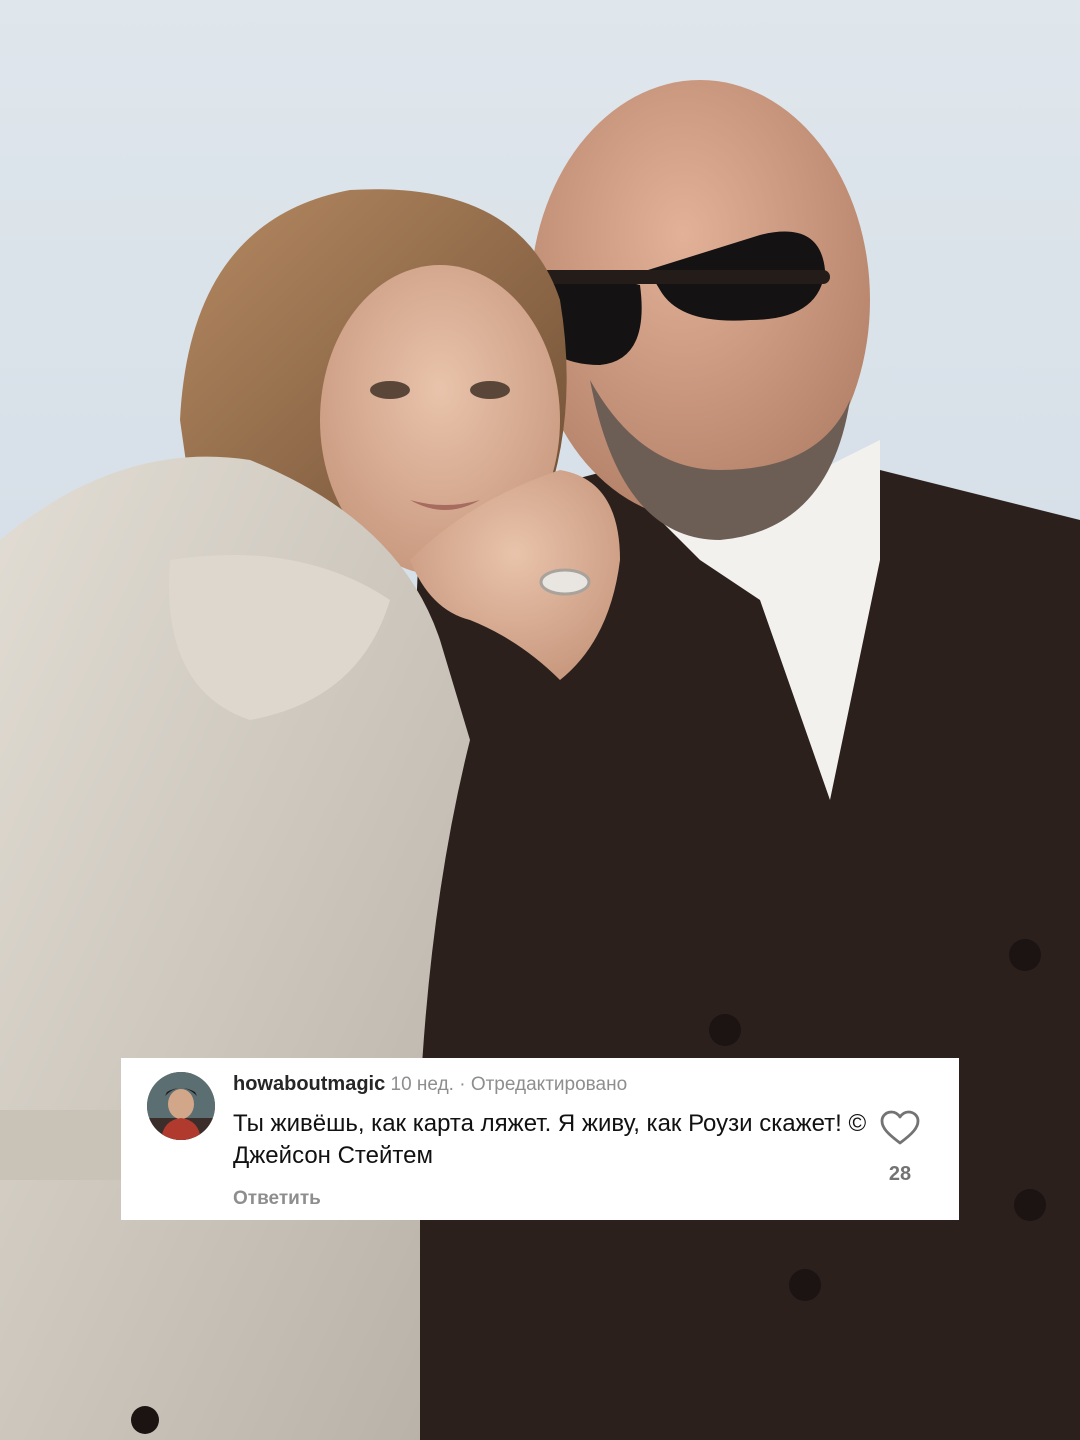 The height and width of the screenshot is (1440, 1080). I want to click on username: howaboutmagic, so click(309, 1084).